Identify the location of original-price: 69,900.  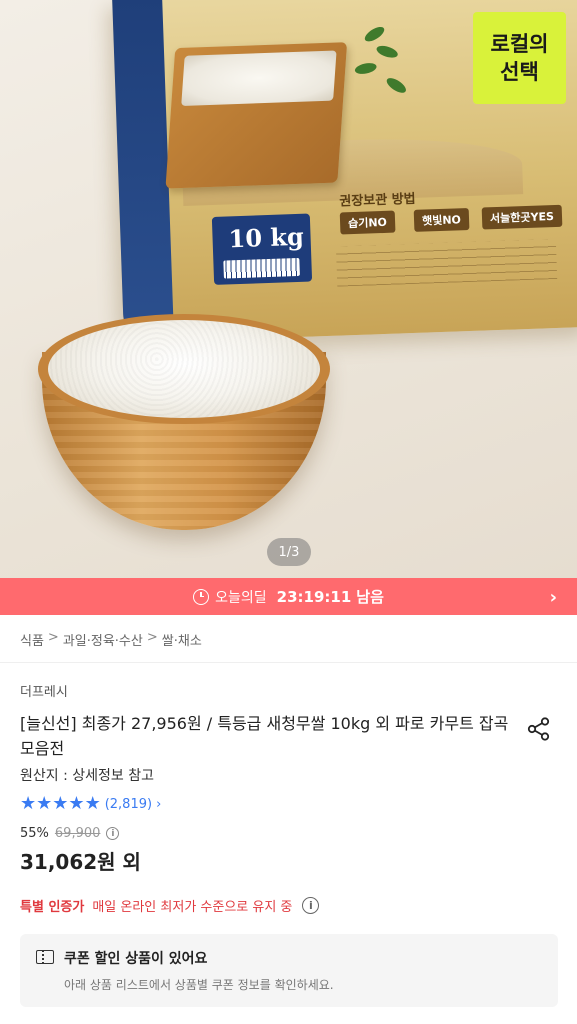
(77, 833).